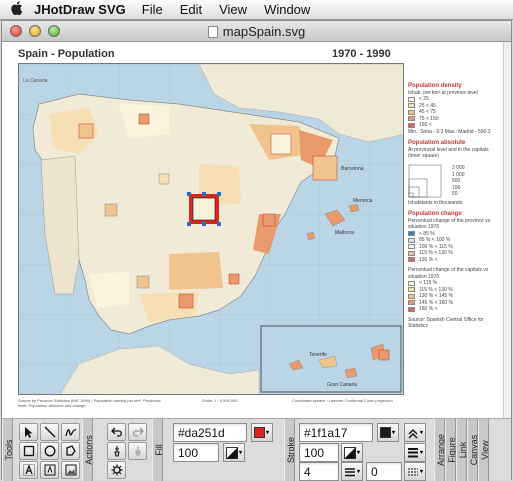 This screenshot has width=513, height=481. Describe the element at coordinates (458, 168) in the screenshot. I see `legend-absolute-value: 3 000` at that location.